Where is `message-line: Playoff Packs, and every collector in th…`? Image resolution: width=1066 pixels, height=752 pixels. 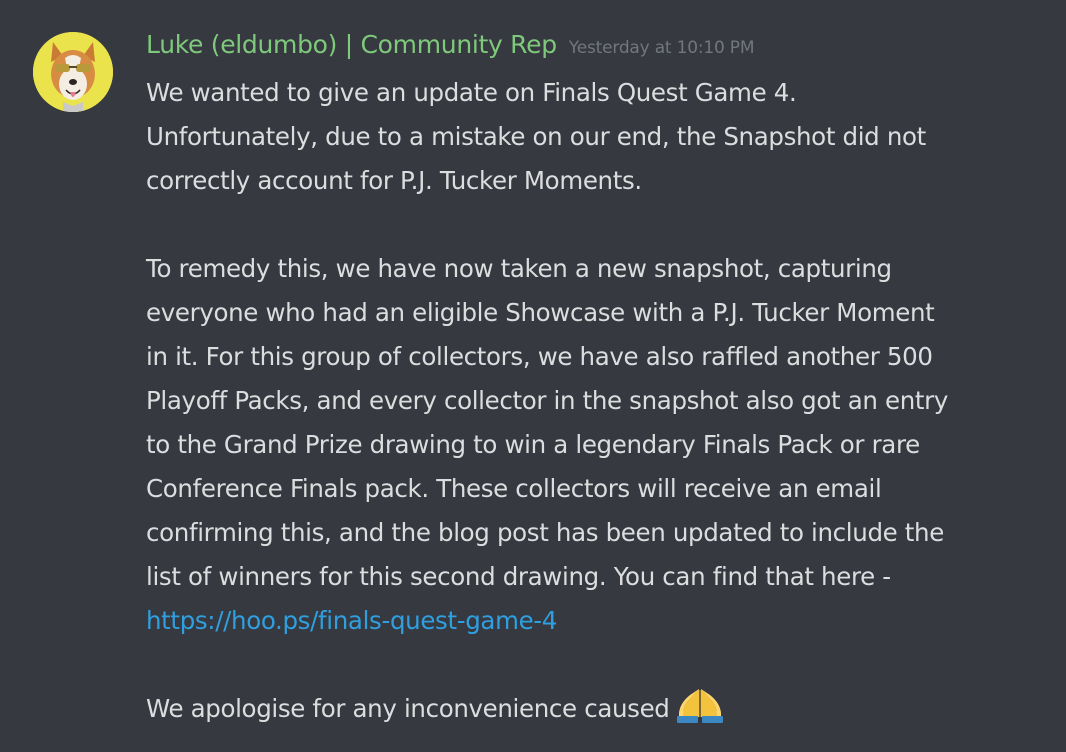 message-line: Playoff Packs, and every collector in th… is located at coordinates (547, 400).